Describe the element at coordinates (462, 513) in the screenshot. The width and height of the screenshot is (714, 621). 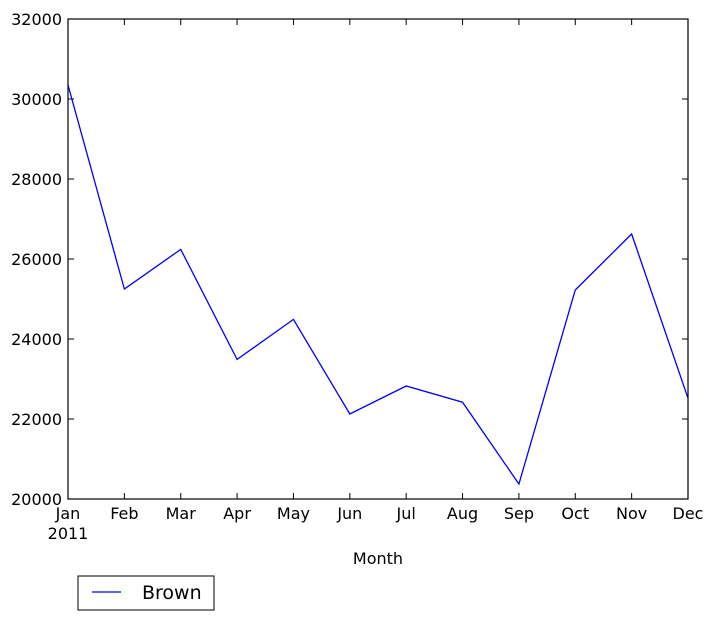
I see `x-tick-label: Aug` at that location.